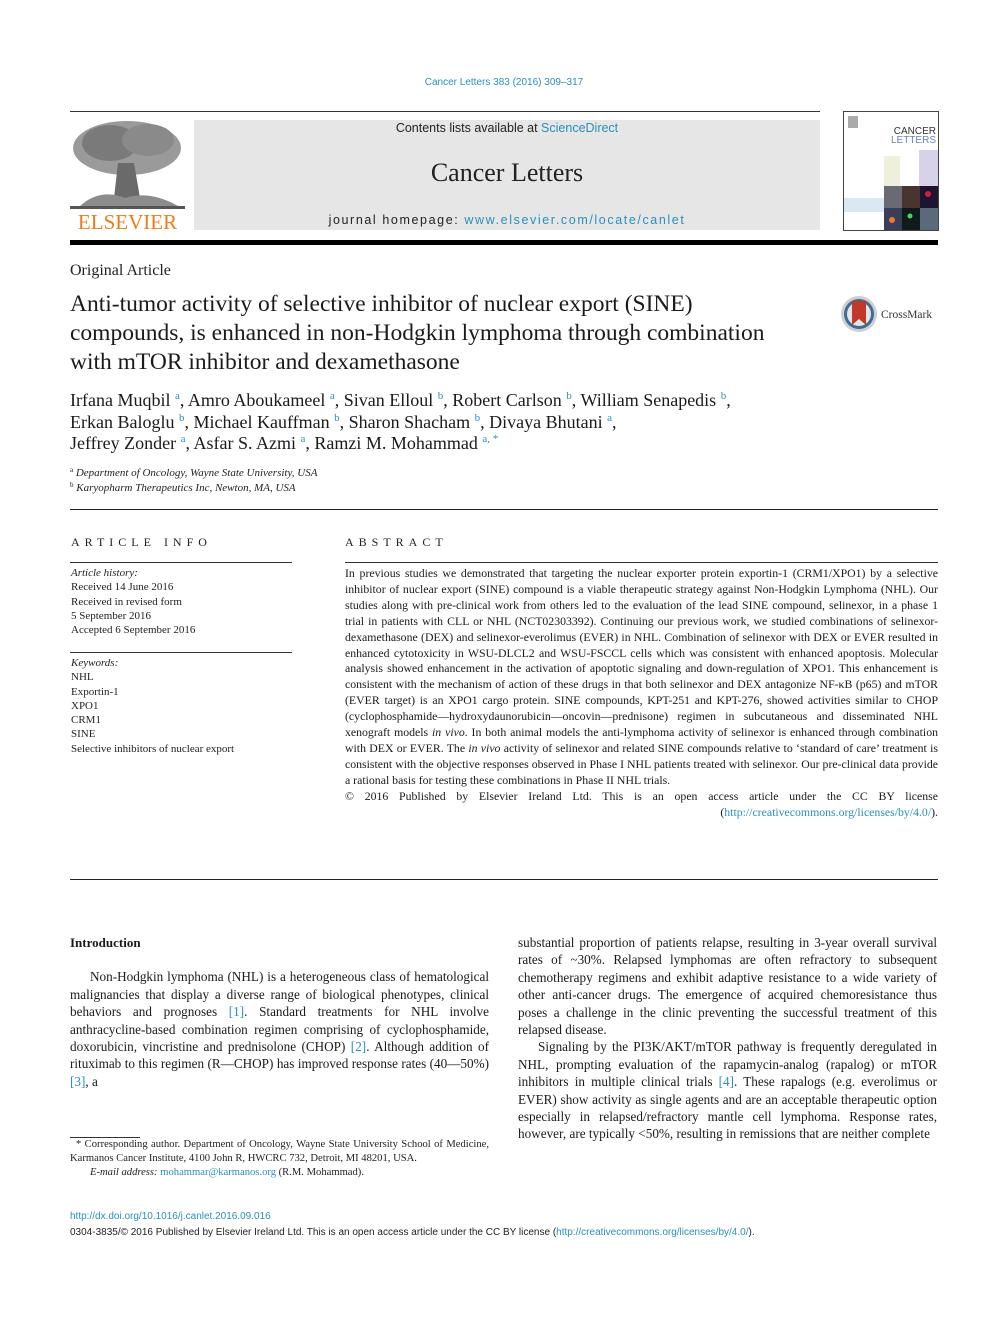 The image size is (992, 1323). What do you see at coordinates (579, 128) in the screenshot?
I see `sciencedirect-link: ScienceDirect` at bounding box center [579, 128].